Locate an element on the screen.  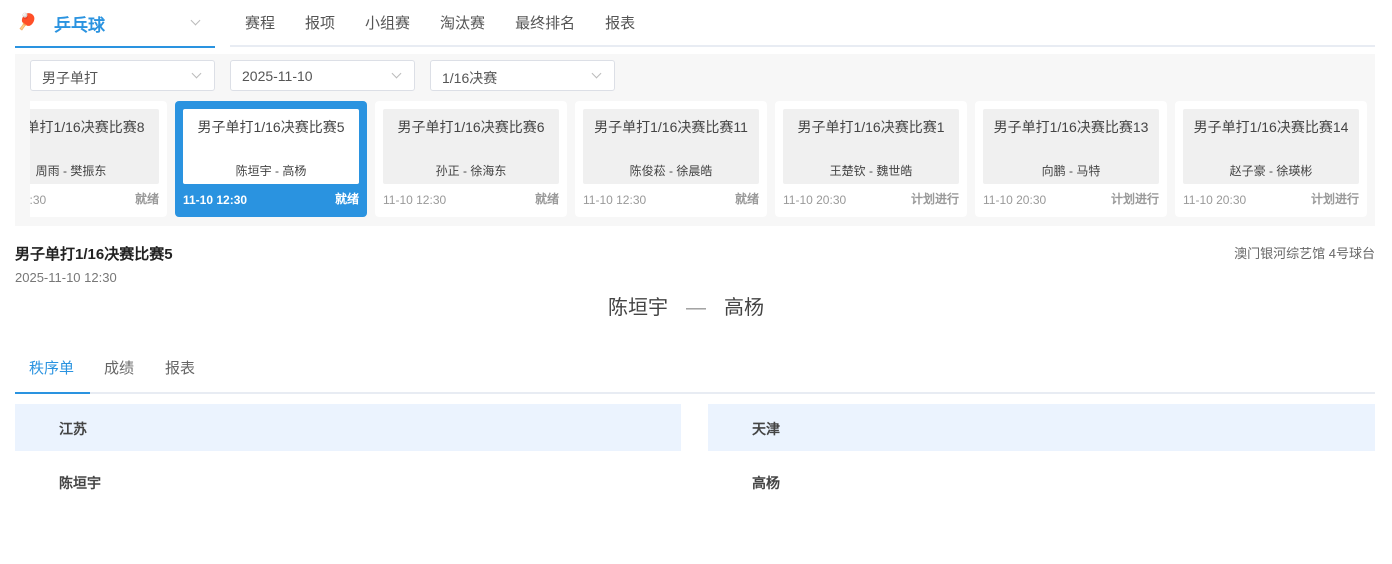
nav-tabs: 赛程 报项 小组赛 淘汰赛 最终排名 报表 is located at coordinates (440, 22).